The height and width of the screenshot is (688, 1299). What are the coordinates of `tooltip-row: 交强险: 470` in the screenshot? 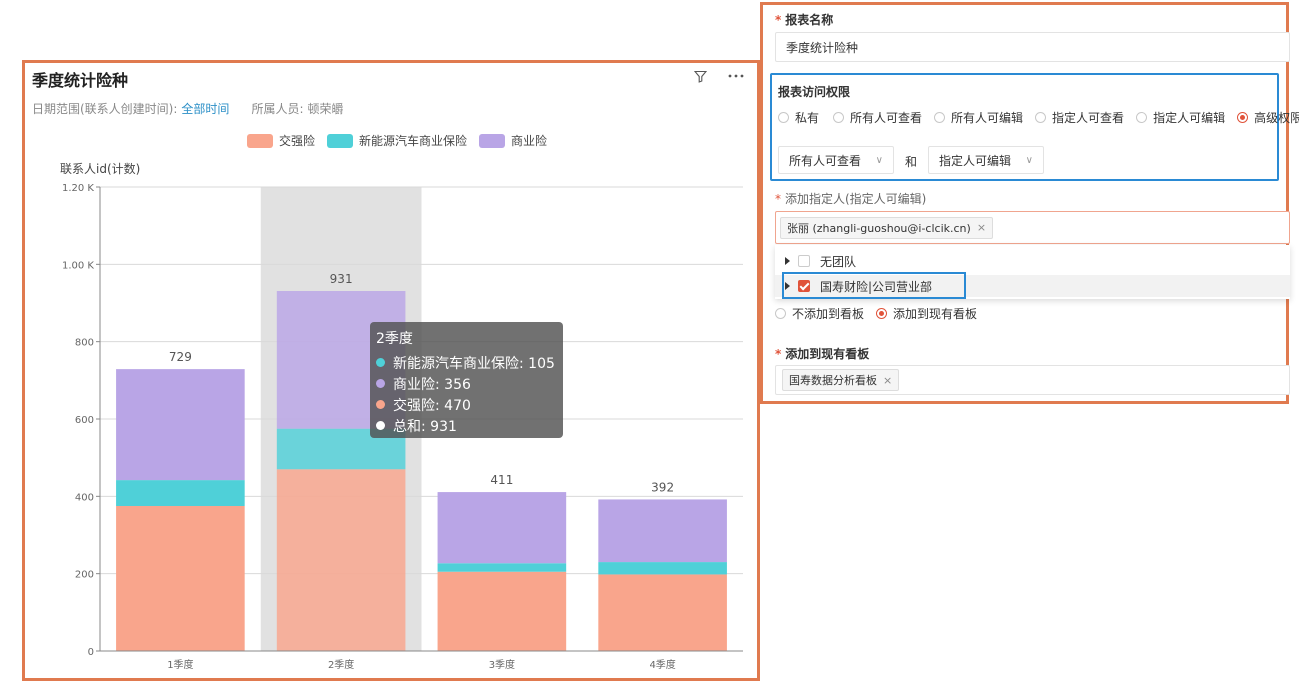 It's located at (466, 404).